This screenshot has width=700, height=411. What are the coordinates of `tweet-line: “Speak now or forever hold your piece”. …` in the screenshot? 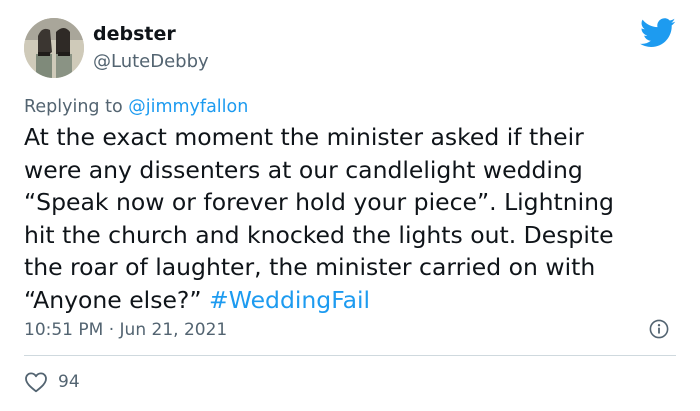 It's located at (319, 202).